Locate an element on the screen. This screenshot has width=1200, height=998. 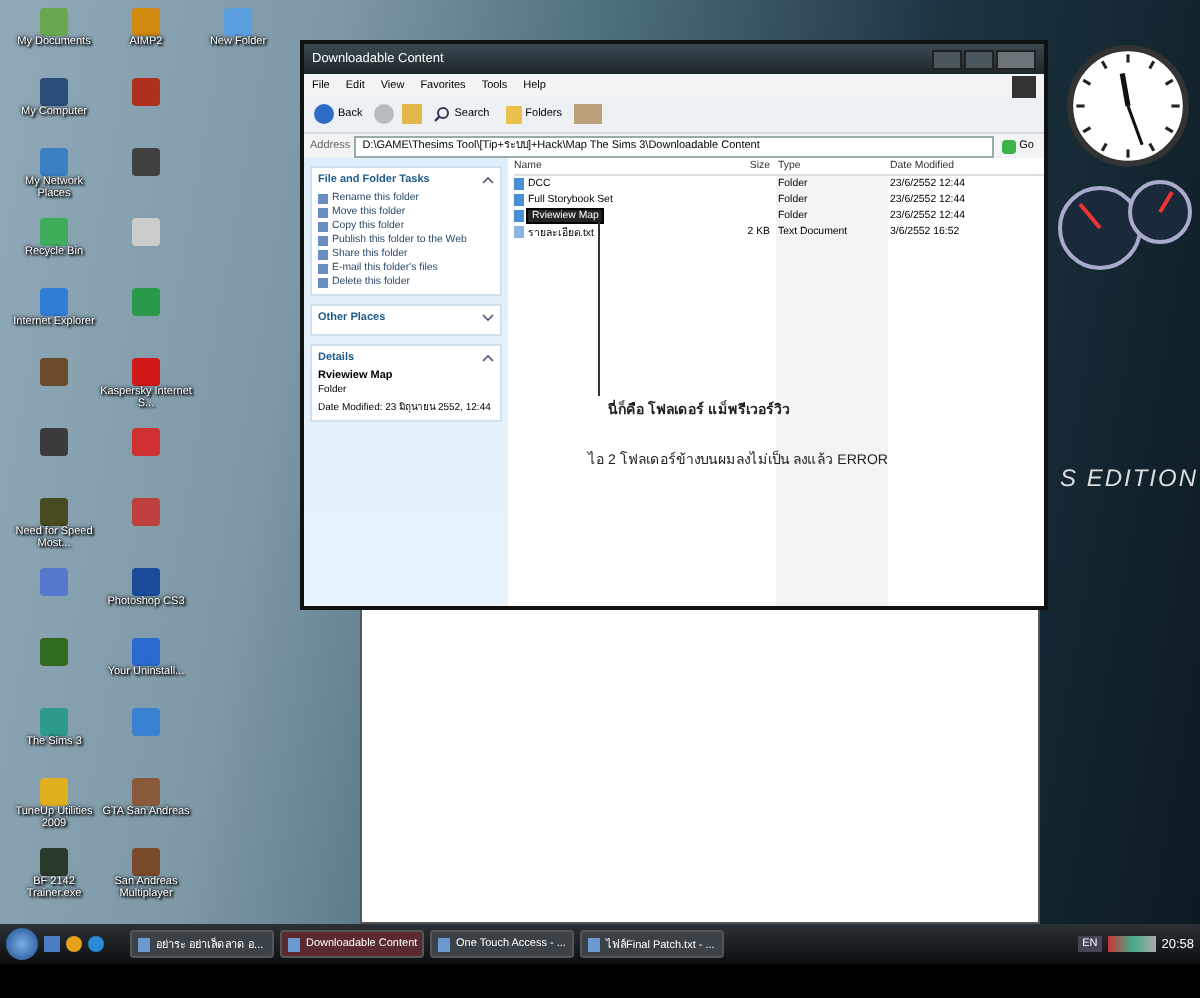
start-button is located at coordinates (22, 944).